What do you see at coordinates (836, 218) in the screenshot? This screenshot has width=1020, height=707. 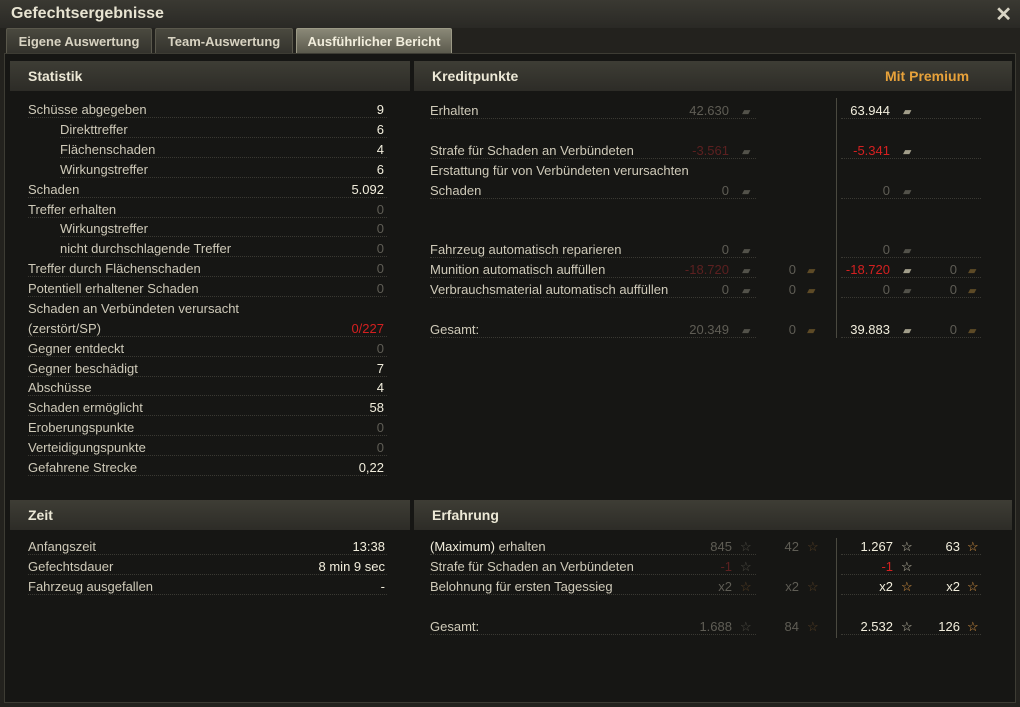 I see `premium-column-divider` at bounding box center [836, 218].